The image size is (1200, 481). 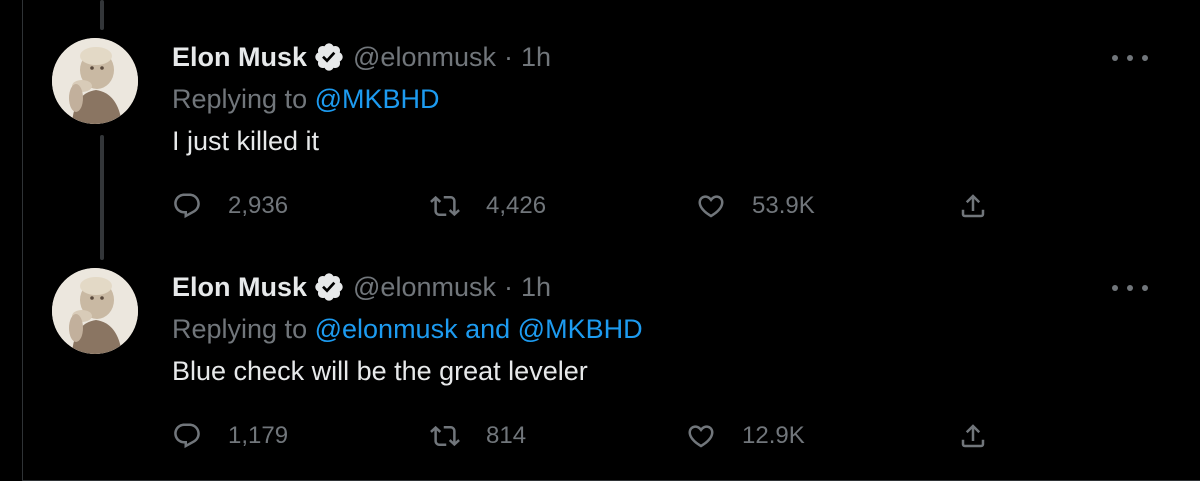 What do you see at coordinates (516, 205) in the screenshot?
I see `retweet-count: 4,426` at bounding box center [516, 205].